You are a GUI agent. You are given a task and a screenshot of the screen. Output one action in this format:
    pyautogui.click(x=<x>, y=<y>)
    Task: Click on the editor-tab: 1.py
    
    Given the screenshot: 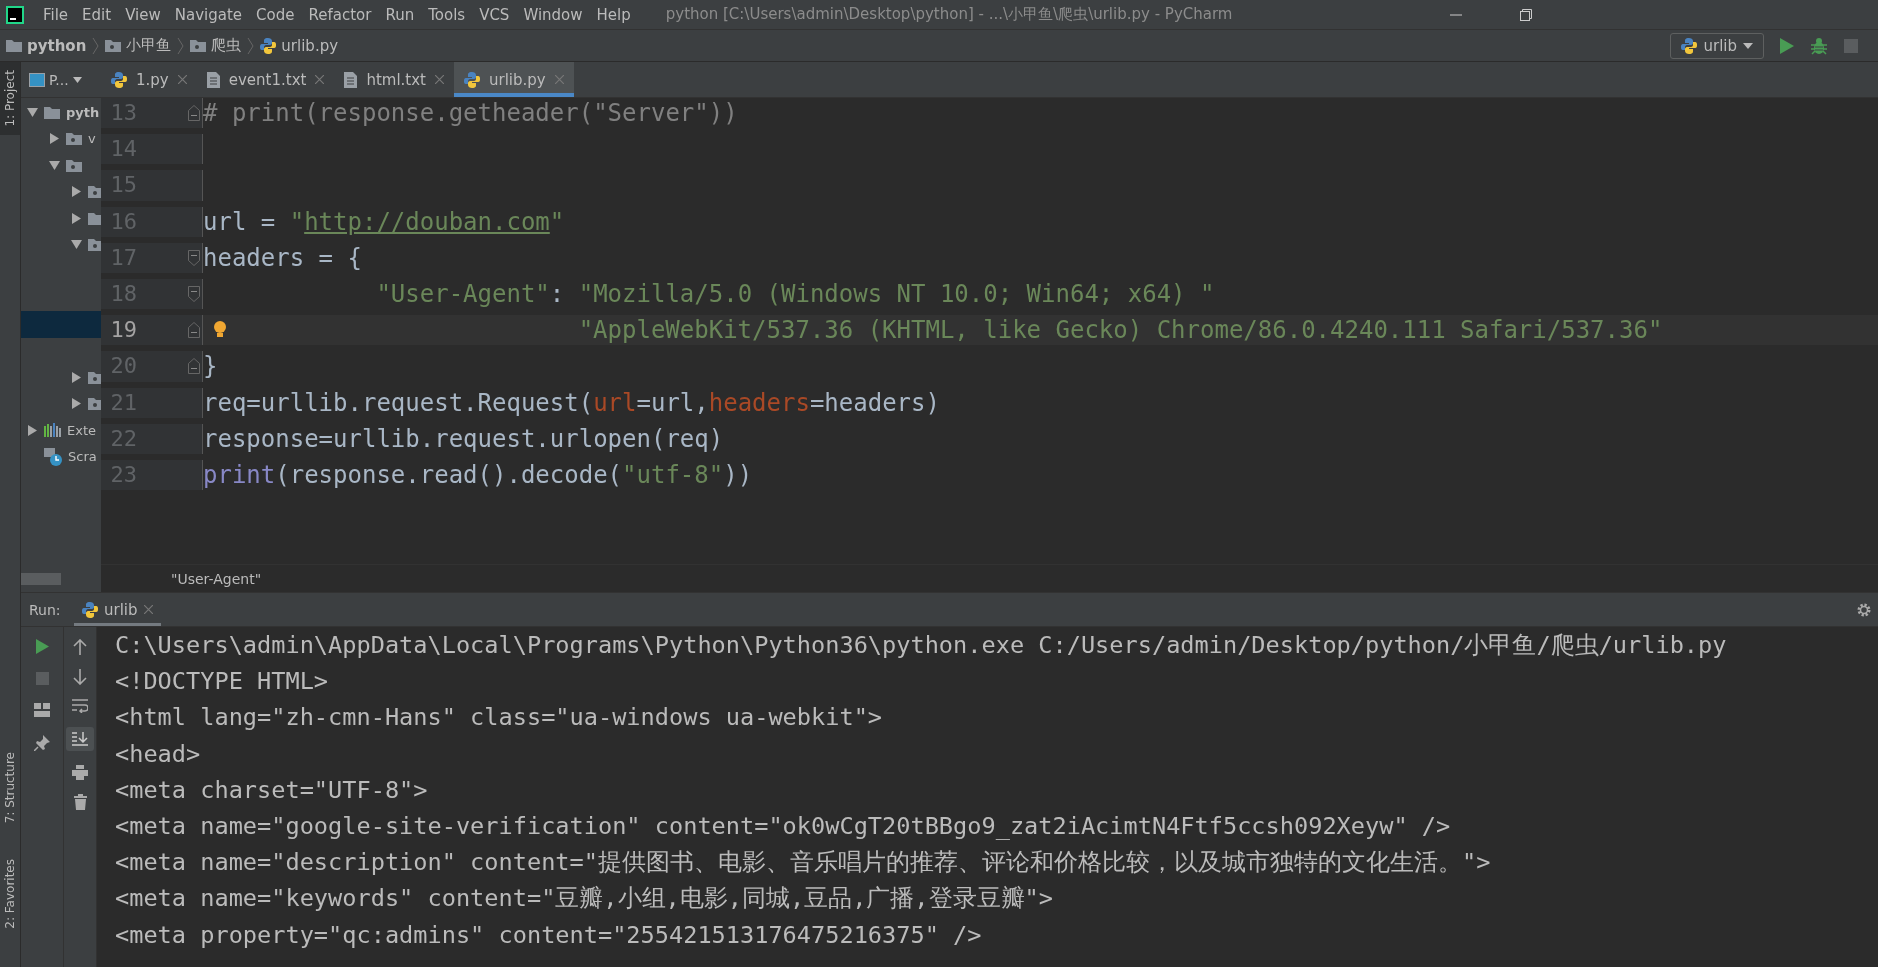 What is the action you would take?
    pyautogui.click(x=149, y=79)
    